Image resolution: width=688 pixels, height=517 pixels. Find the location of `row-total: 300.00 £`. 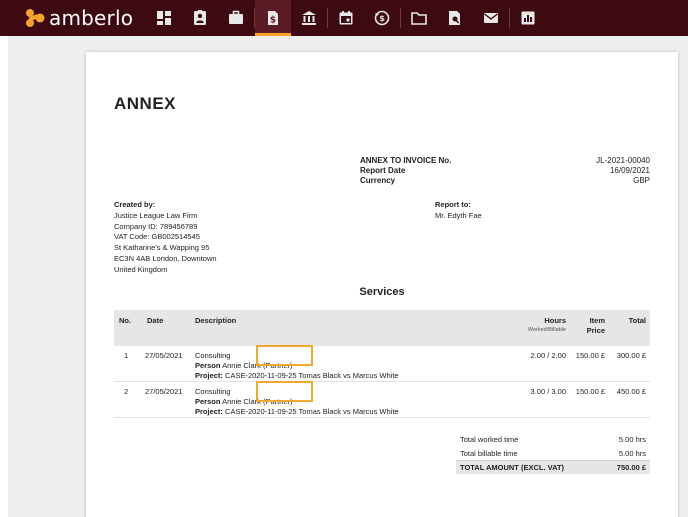

row-total: 300.00 £ is located at coordinates (631, 355).